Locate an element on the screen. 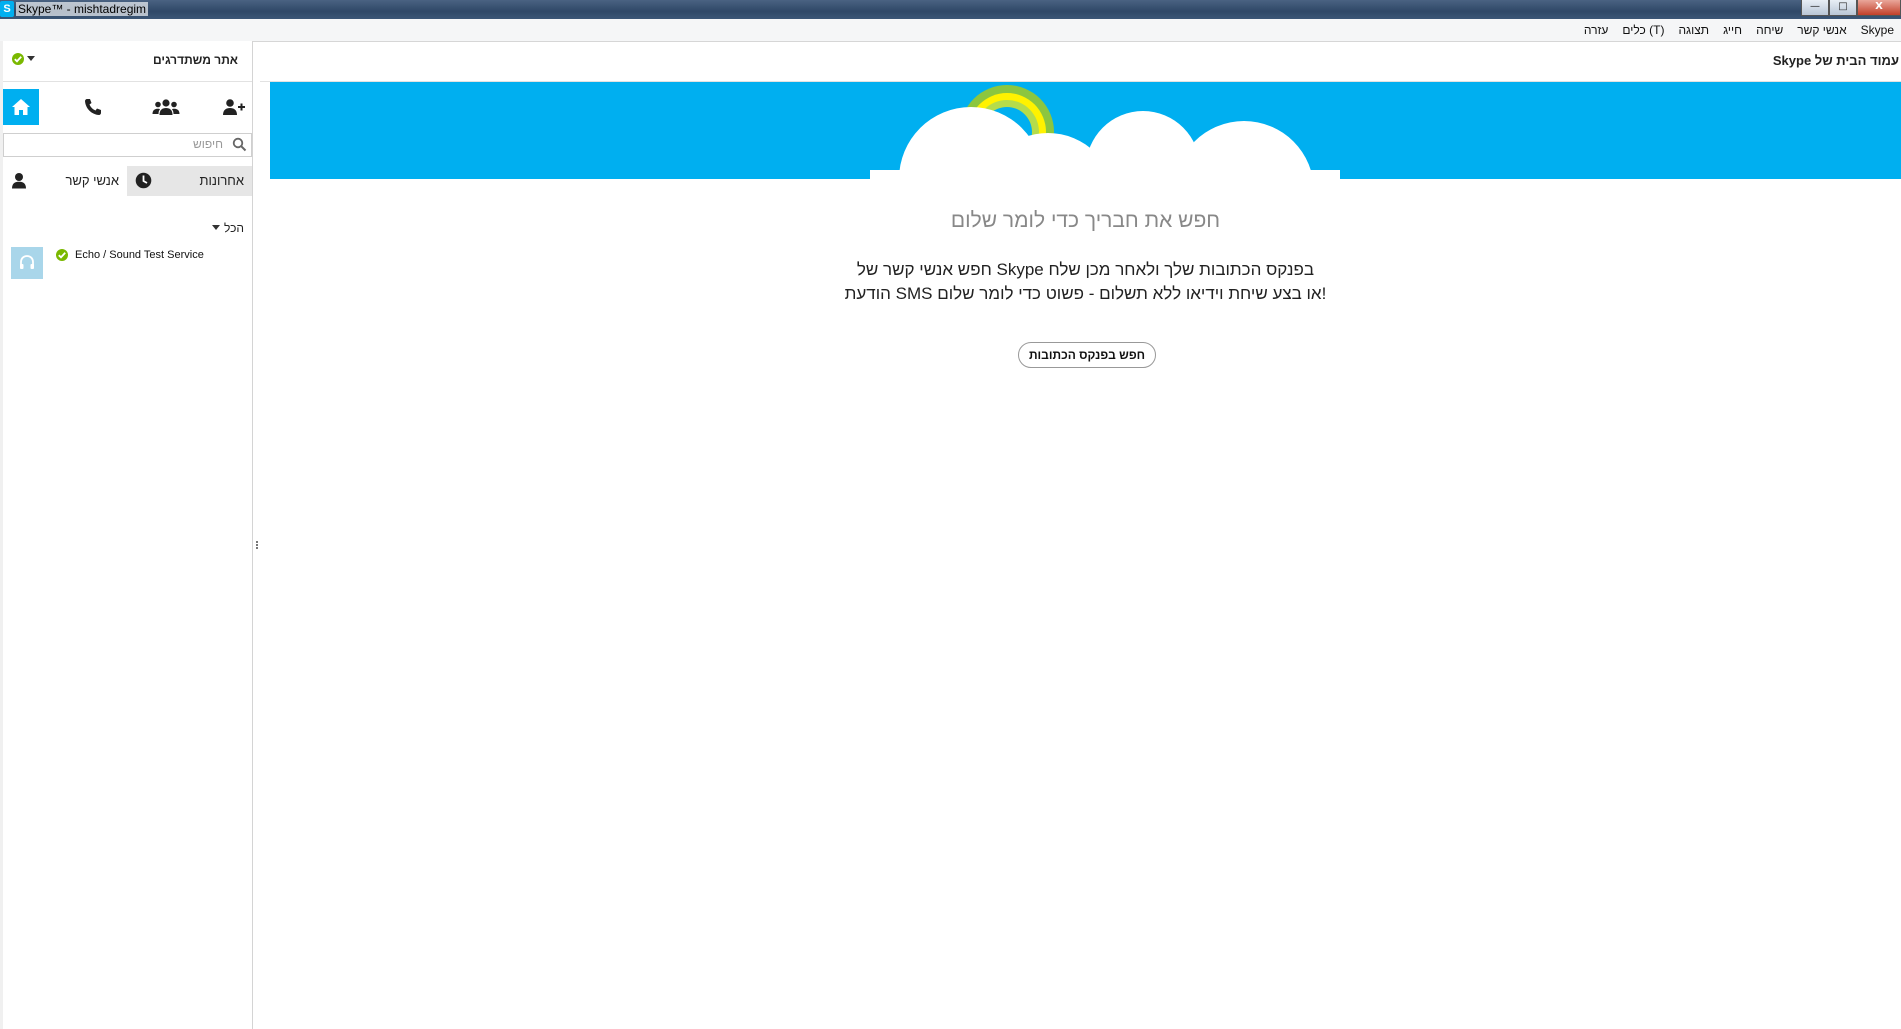 This screenshot has width=1901, height=1029. tab-recent: אחרונות is located at coordinates (189, 181).